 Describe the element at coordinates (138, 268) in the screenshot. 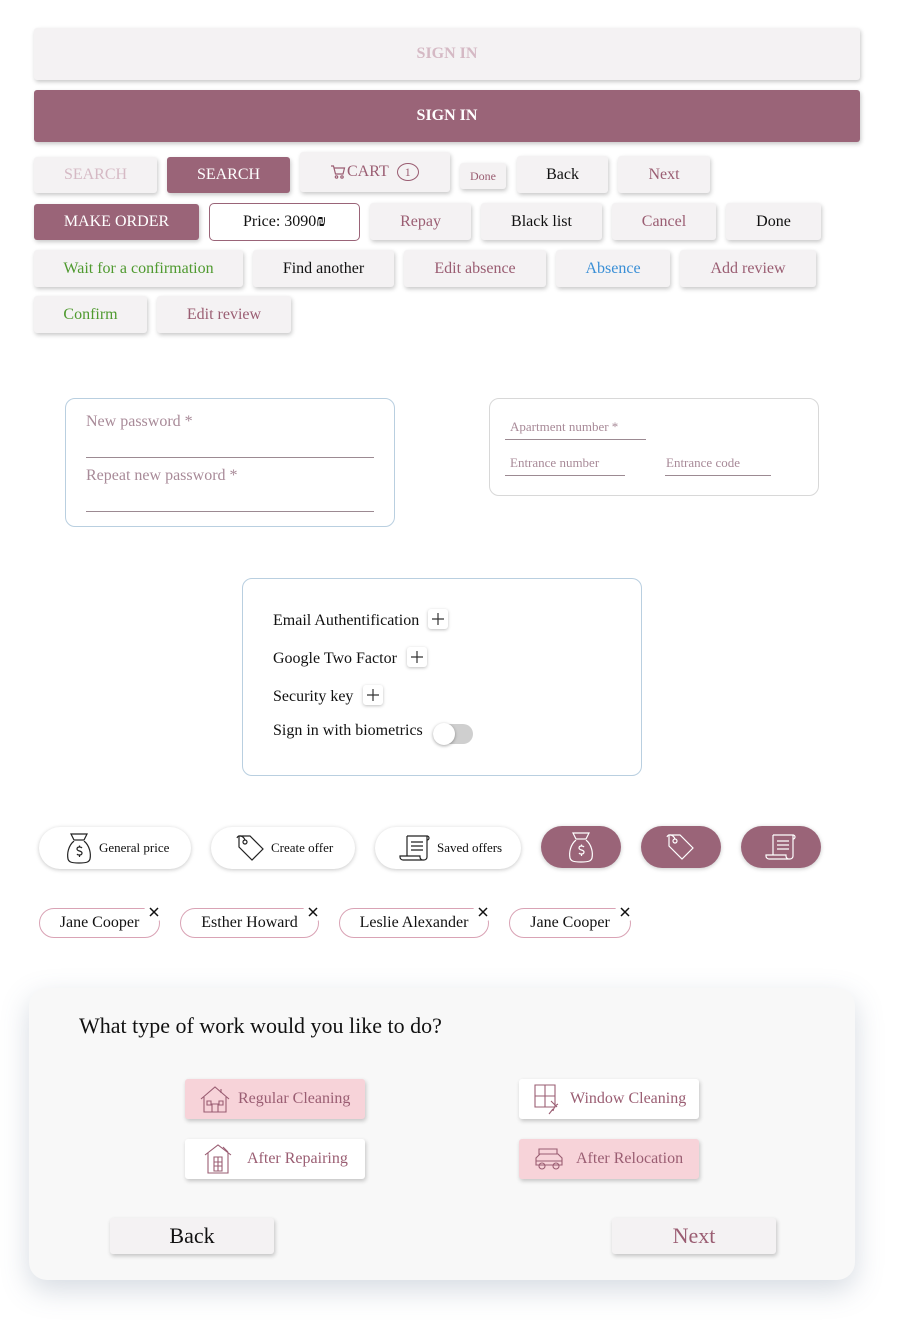

I see `wait-confirmation-button: Wait for a confirmation` at that location.